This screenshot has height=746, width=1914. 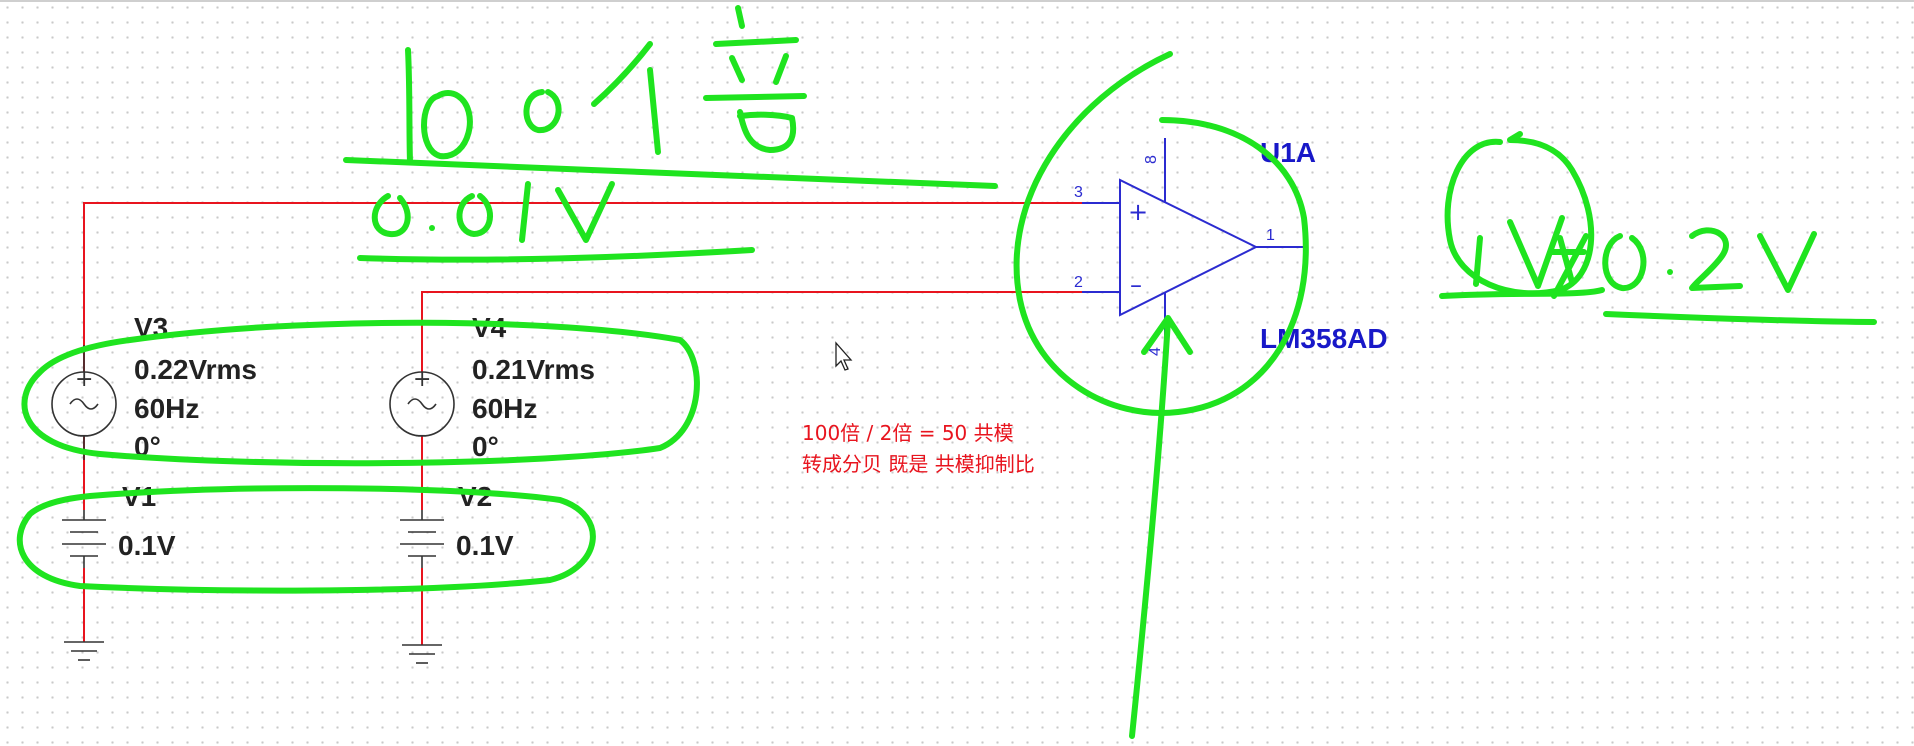 I want to click on v3-amplitude: 0.22Vrms, so click(x=195, y=369).